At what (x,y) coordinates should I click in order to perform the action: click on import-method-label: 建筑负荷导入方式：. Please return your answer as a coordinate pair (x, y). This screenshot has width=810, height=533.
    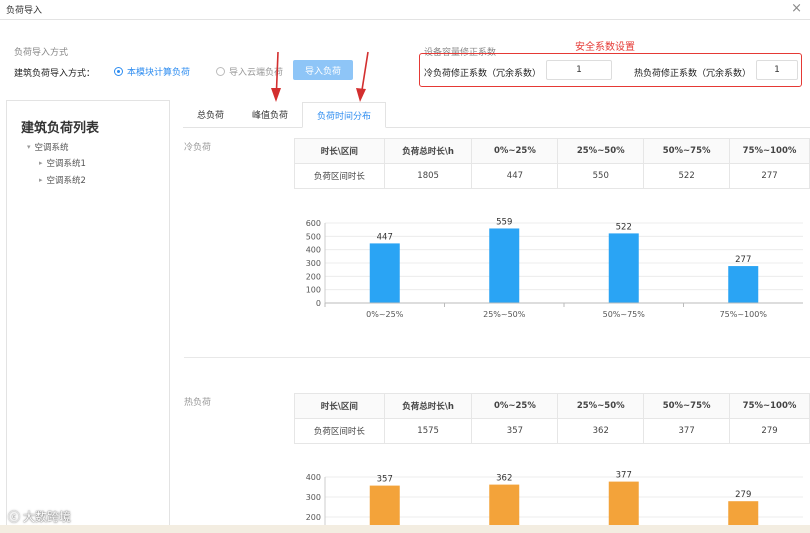
    Looking at the image, I should click on (55, 74).